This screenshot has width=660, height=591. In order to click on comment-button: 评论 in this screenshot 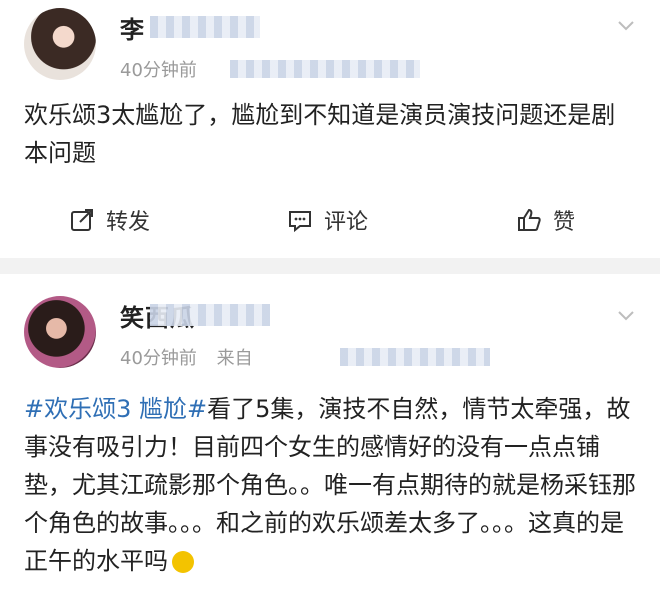, I will do `click(327, 220)`.